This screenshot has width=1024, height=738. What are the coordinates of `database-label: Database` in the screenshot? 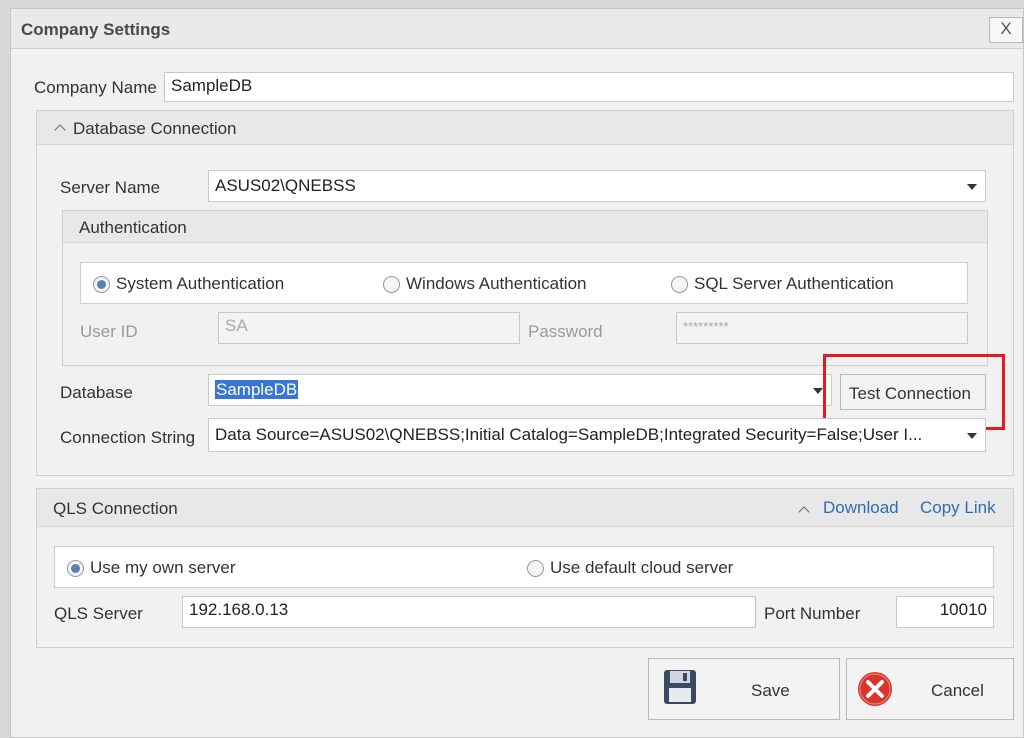 It's located at (96, 392).